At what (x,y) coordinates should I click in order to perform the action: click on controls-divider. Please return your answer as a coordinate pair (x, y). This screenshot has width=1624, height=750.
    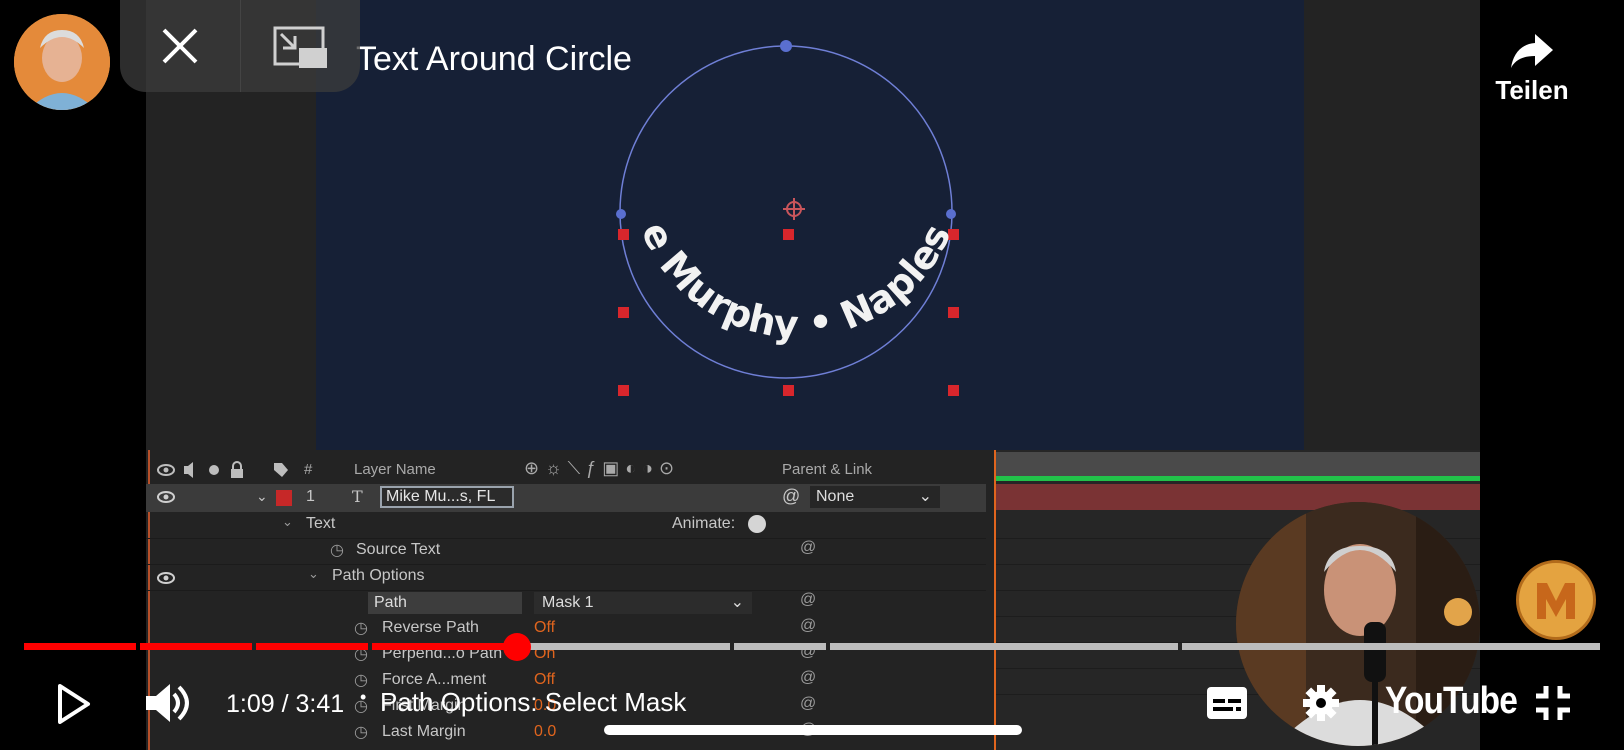
    Looking at the image, I should click on (240, 46).